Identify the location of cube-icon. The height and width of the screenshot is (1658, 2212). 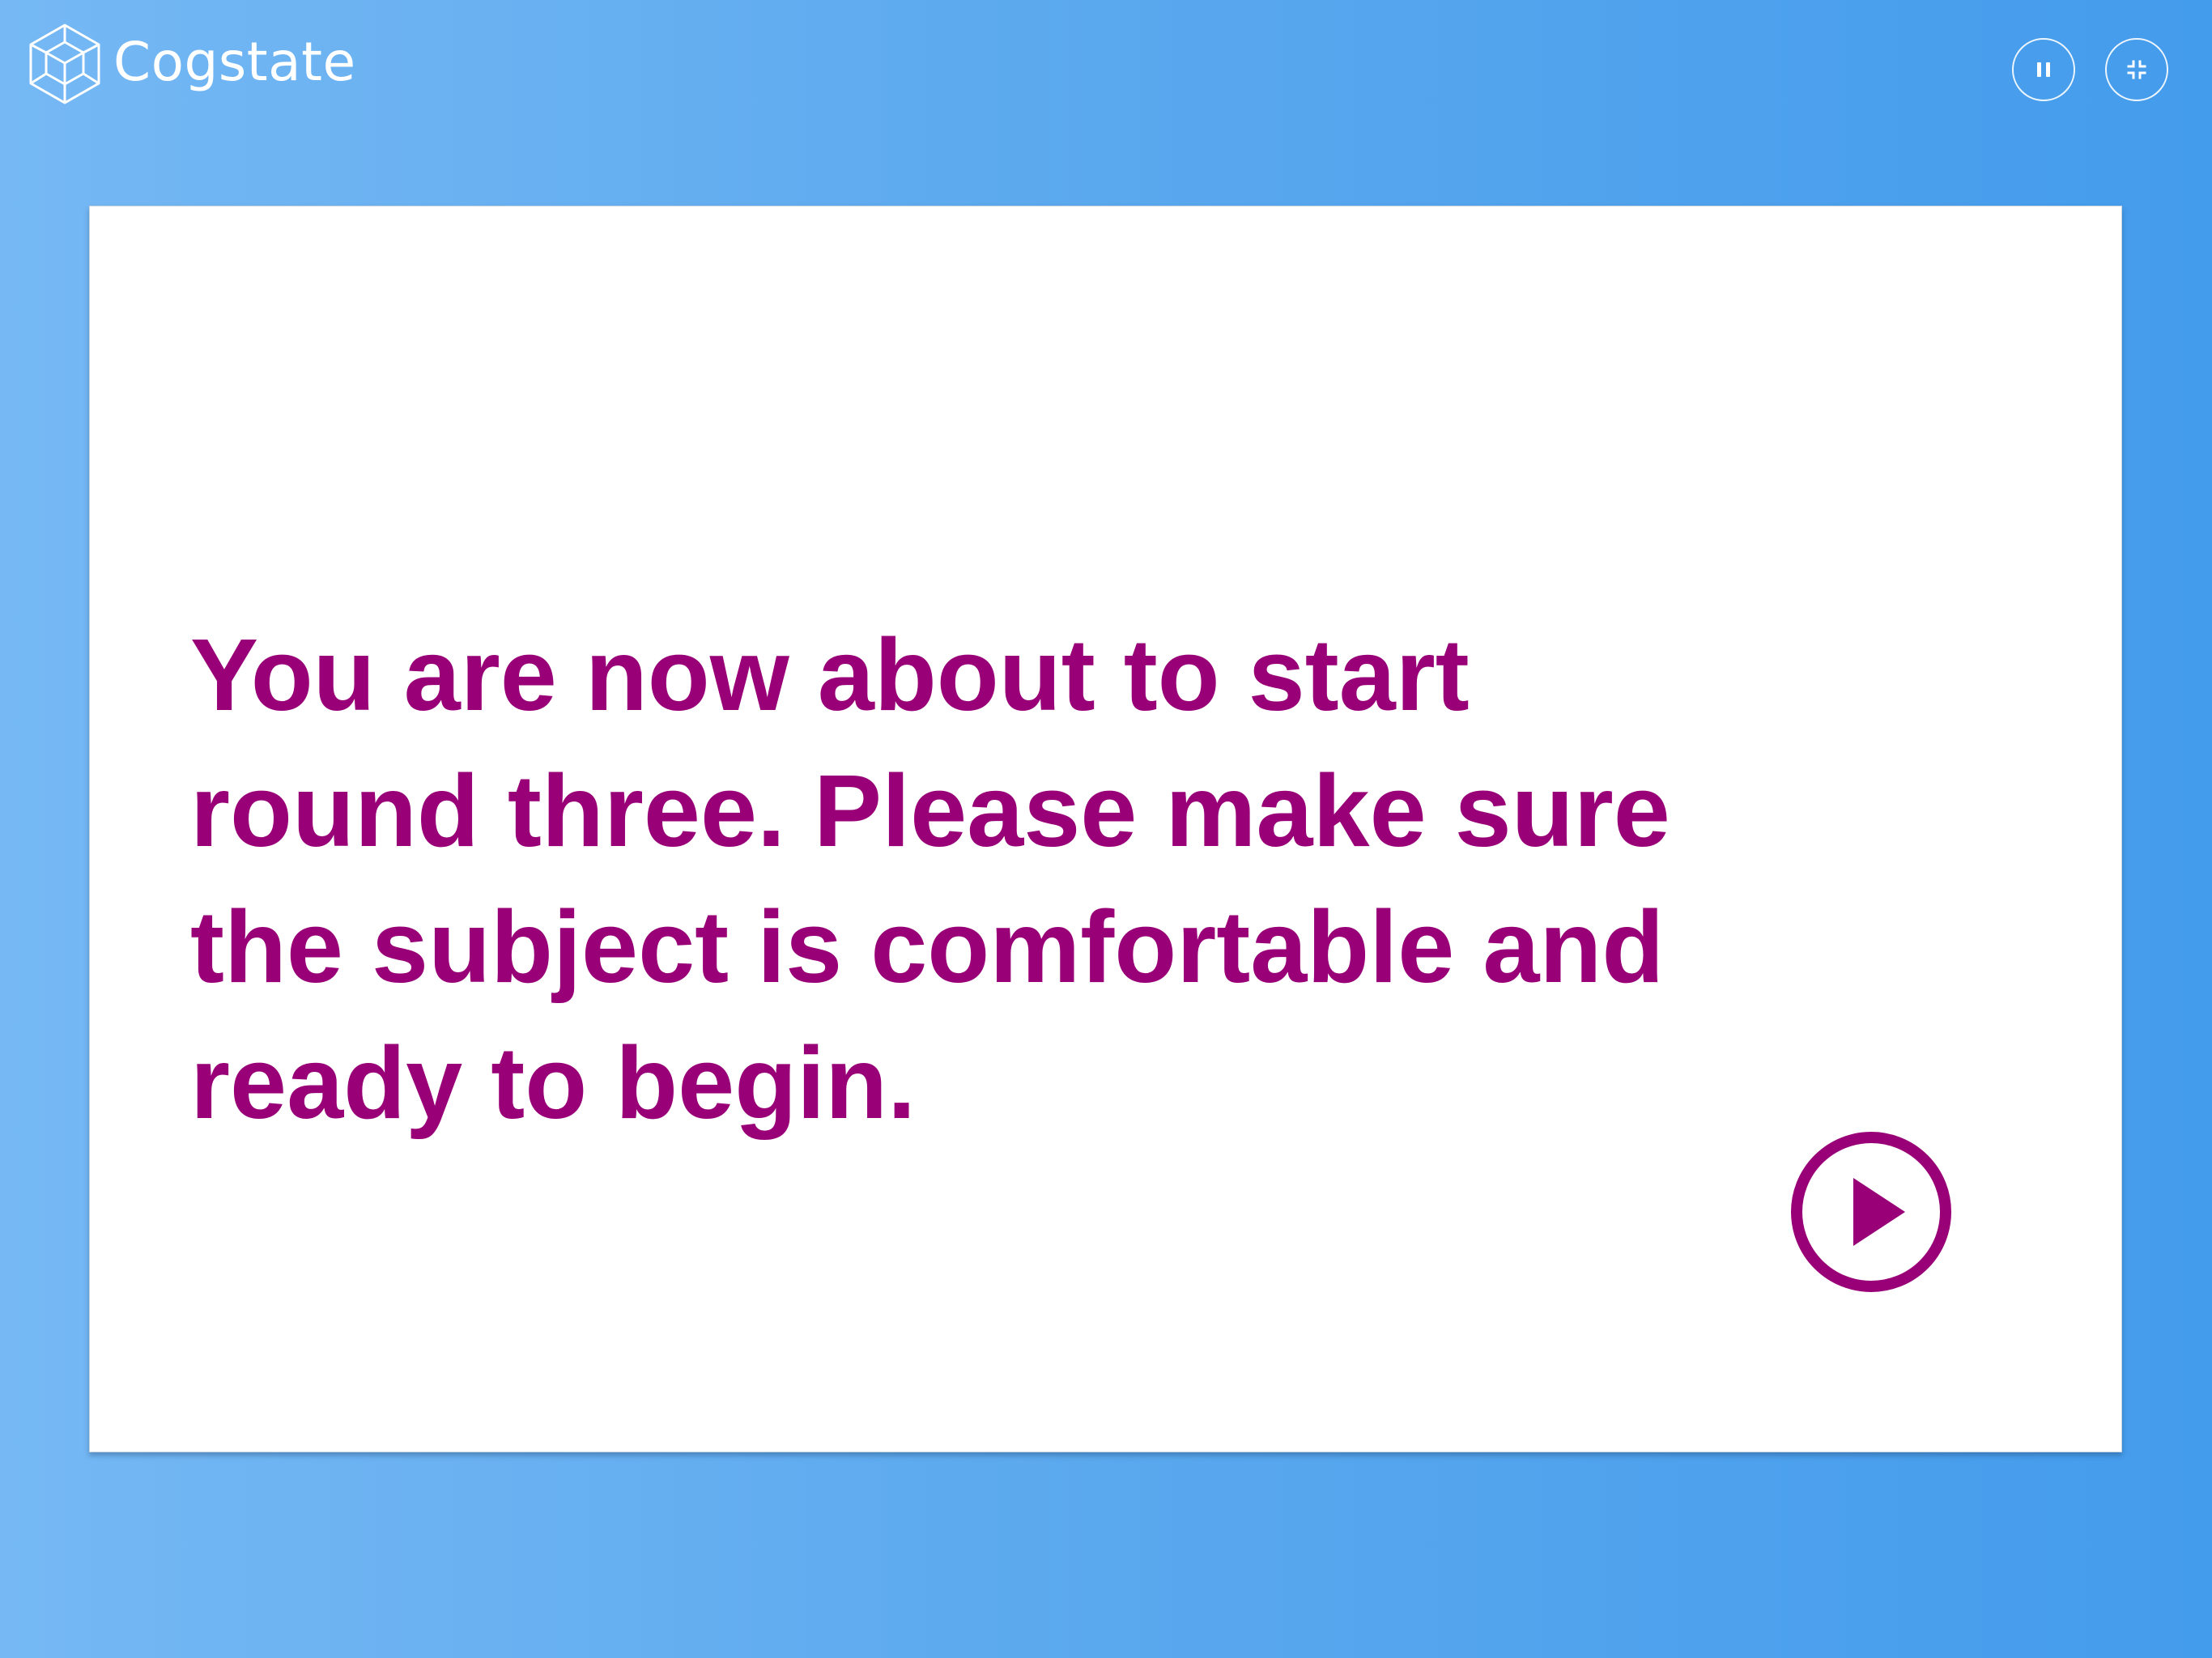
(65, 64).